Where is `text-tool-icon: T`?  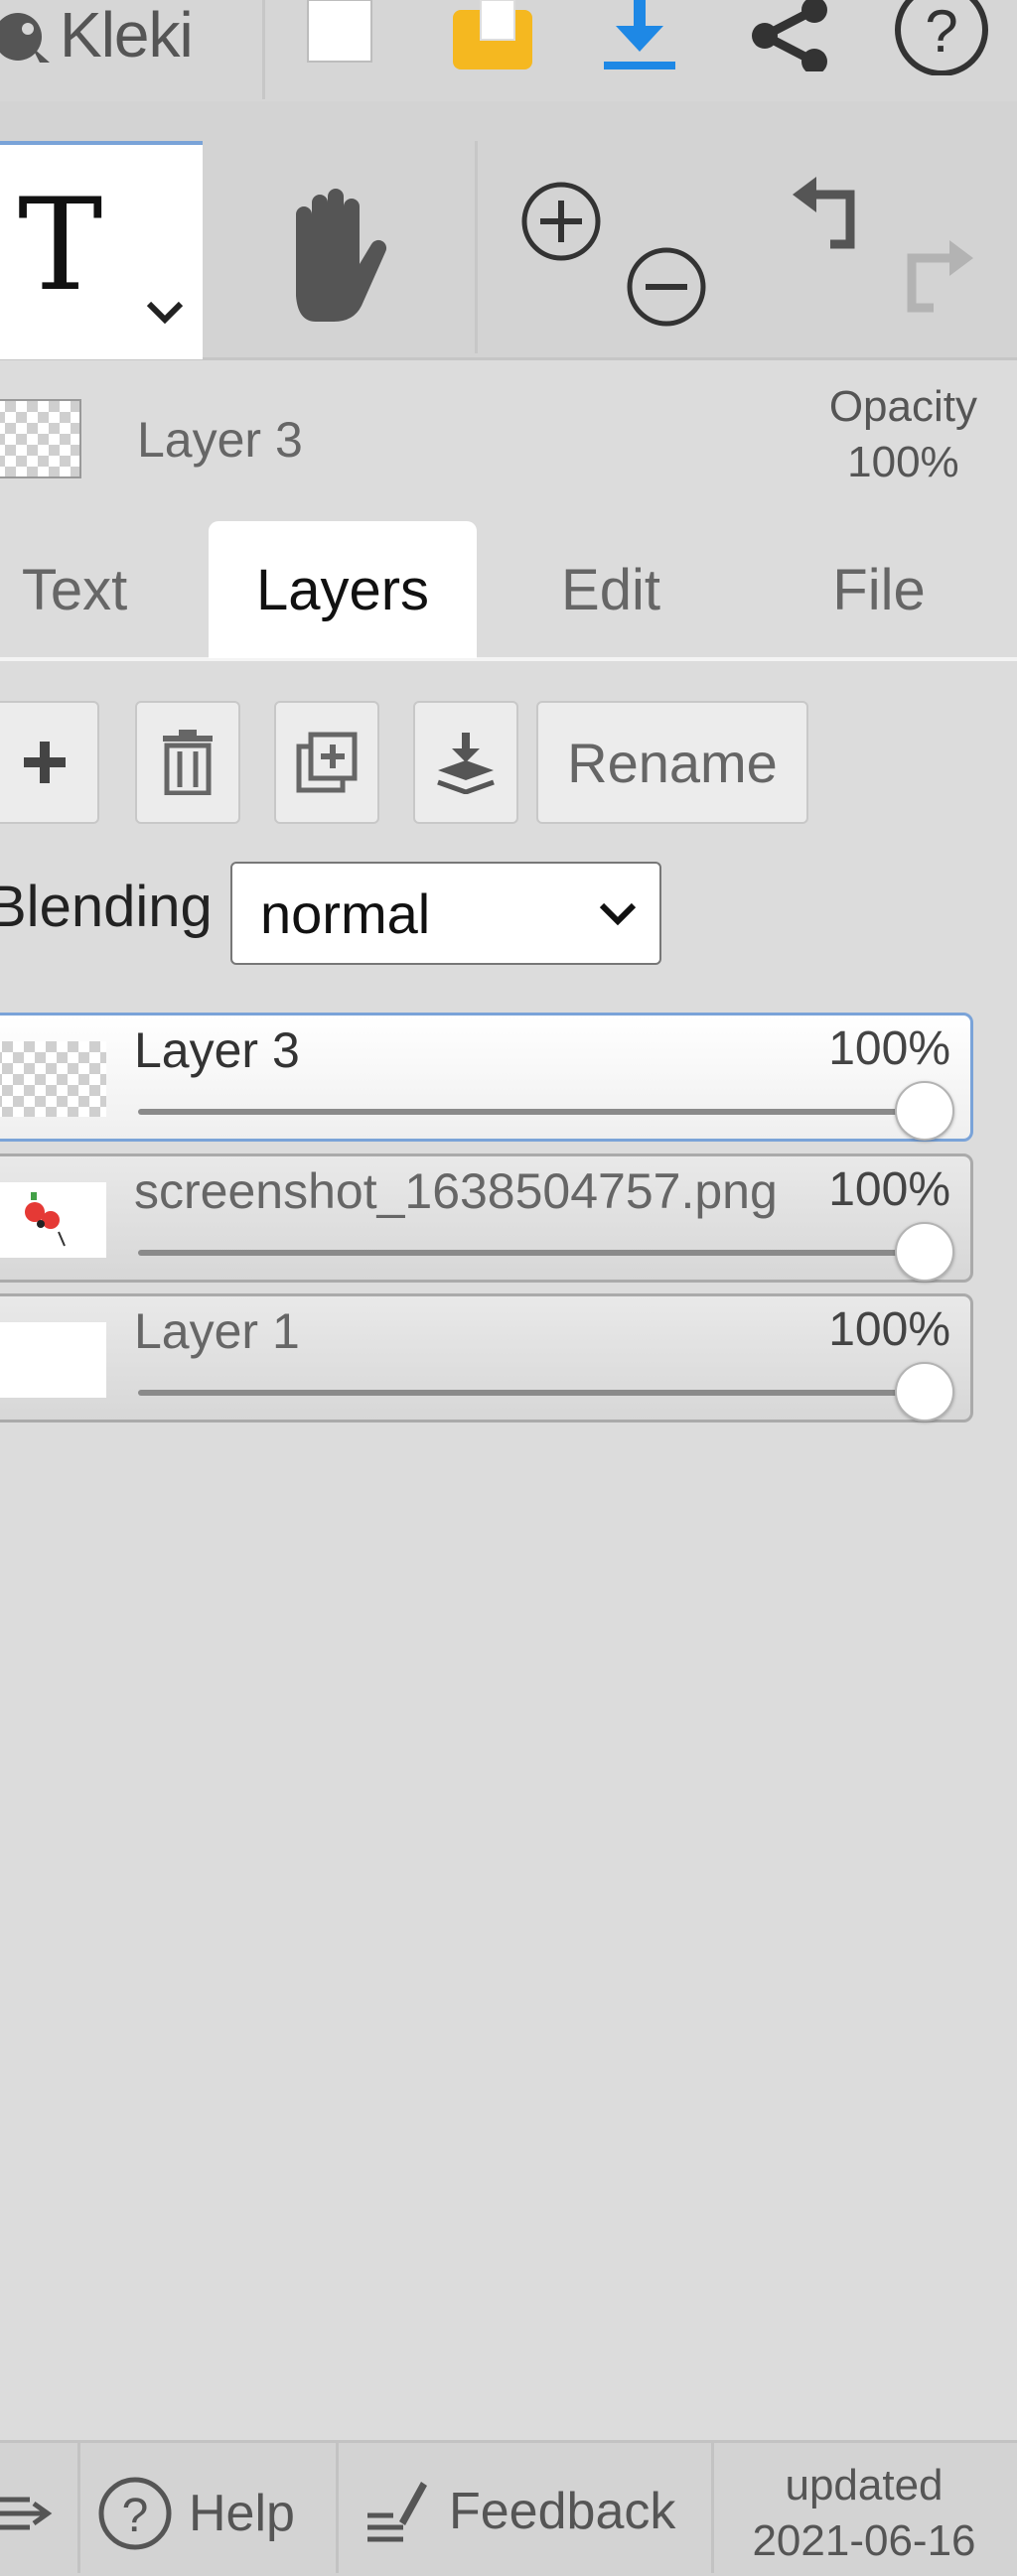 text-tool-icon: T is located at coordinates (60, 246).